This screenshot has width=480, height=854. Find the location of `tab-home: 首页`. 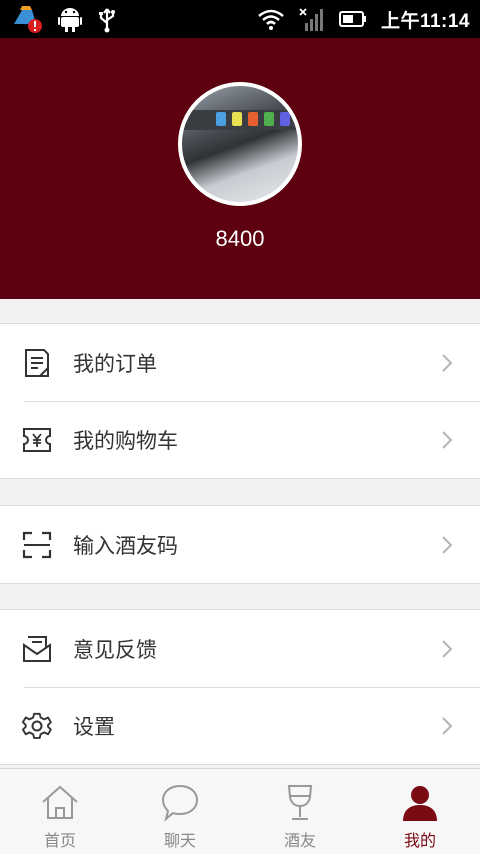

tab-home: 首页 is located at coordinates (60, 811).